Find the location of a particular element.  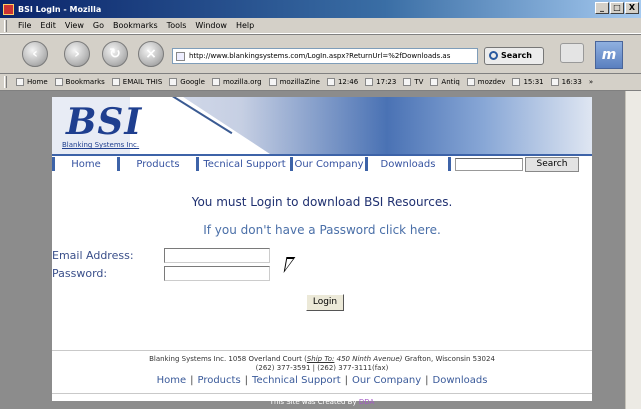

maximize-button: □ is located at coordinates (617, 8).